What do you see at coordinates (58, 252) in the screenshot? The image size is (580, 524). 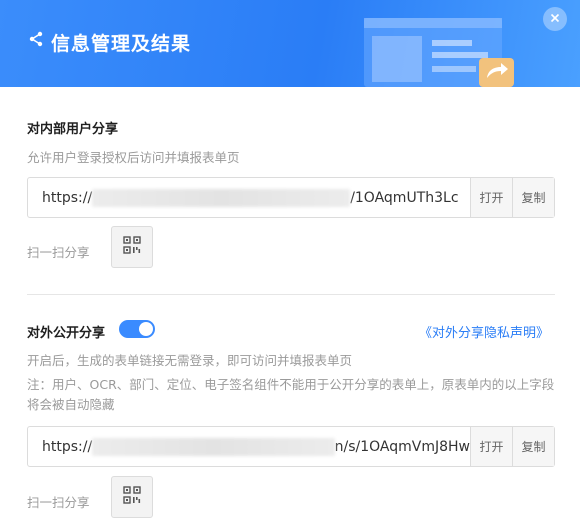 I see `internal-scan-label: 扫一扫分享` at bounding box center [58, 252].